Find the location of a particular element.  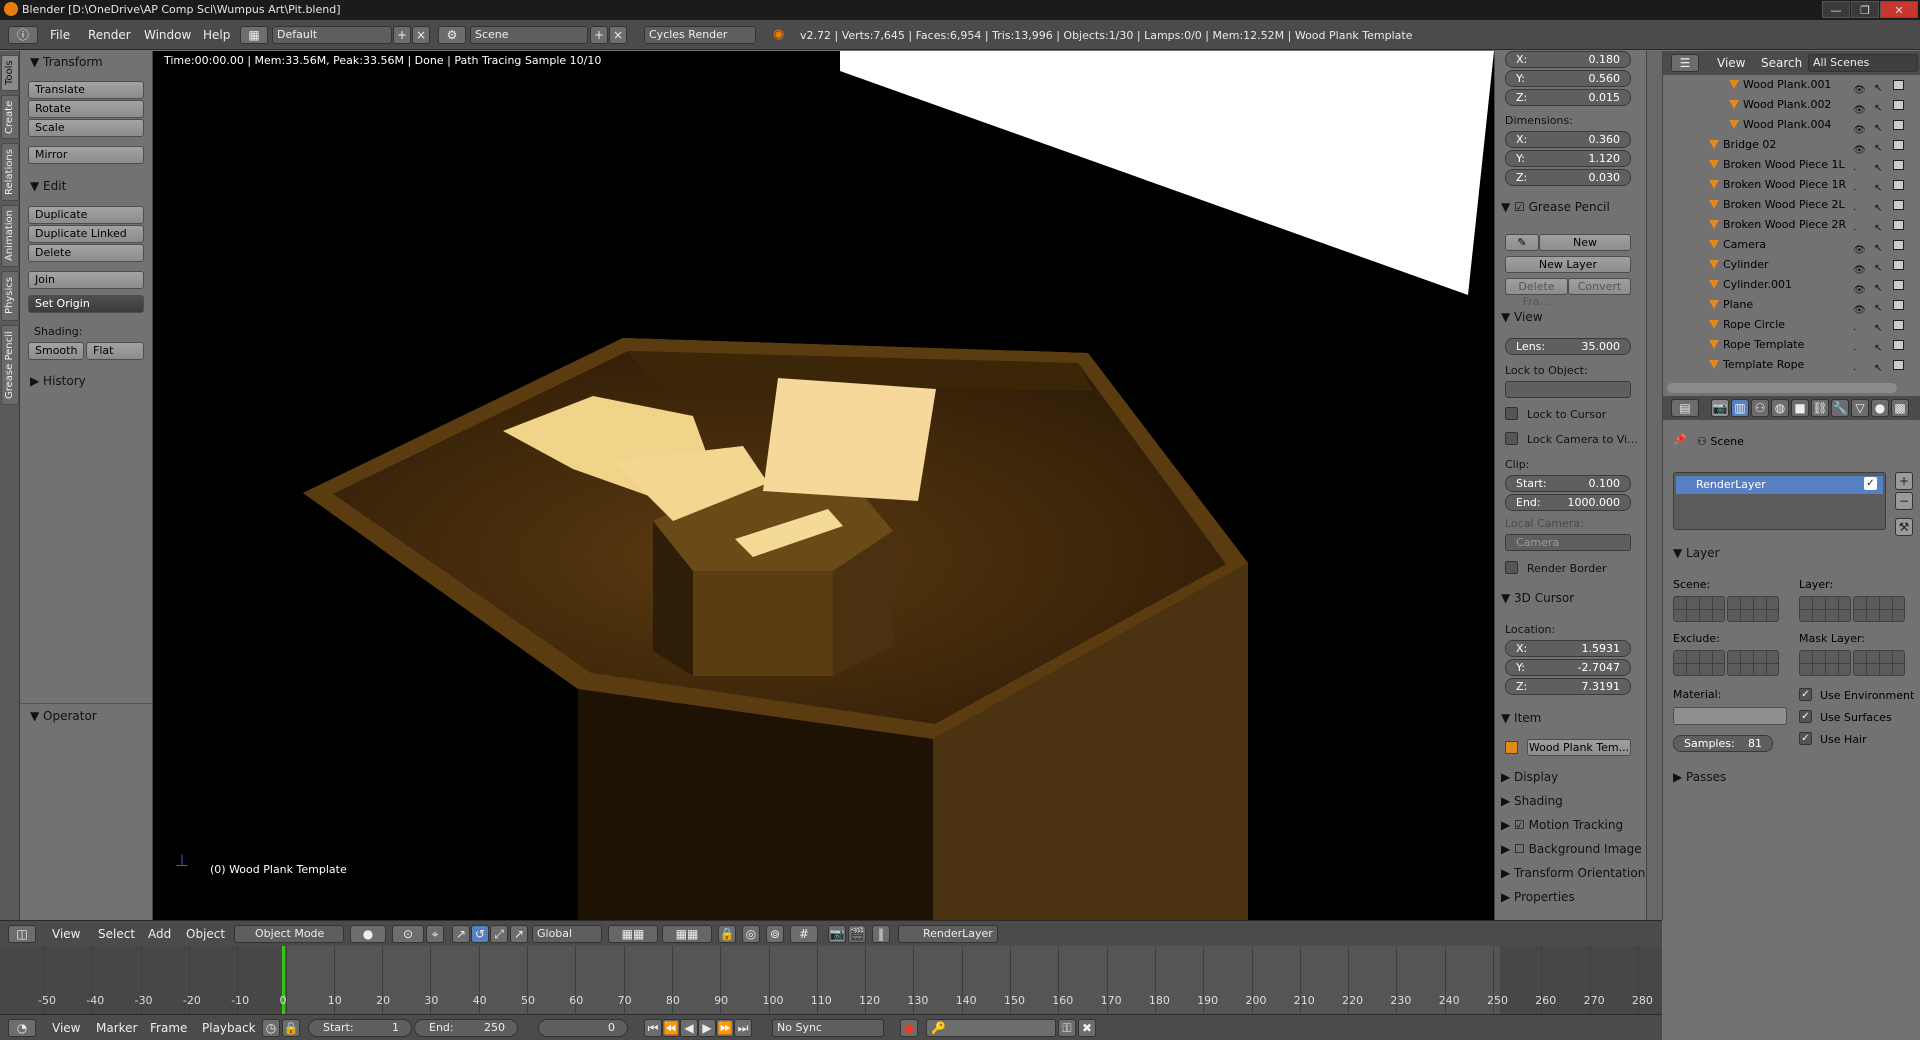

scene-layers-buttons: ▦▦ is located at coordinates (633, 934).